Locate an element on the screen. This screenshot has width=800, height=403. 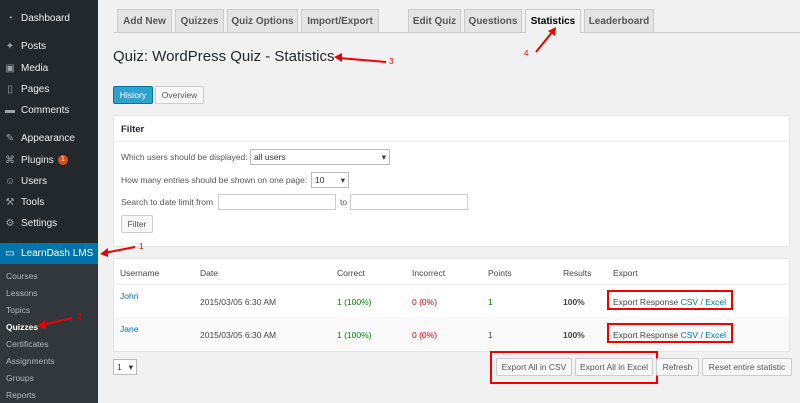
submenu-assignments: Assignments is located at coordinates (30, 361).